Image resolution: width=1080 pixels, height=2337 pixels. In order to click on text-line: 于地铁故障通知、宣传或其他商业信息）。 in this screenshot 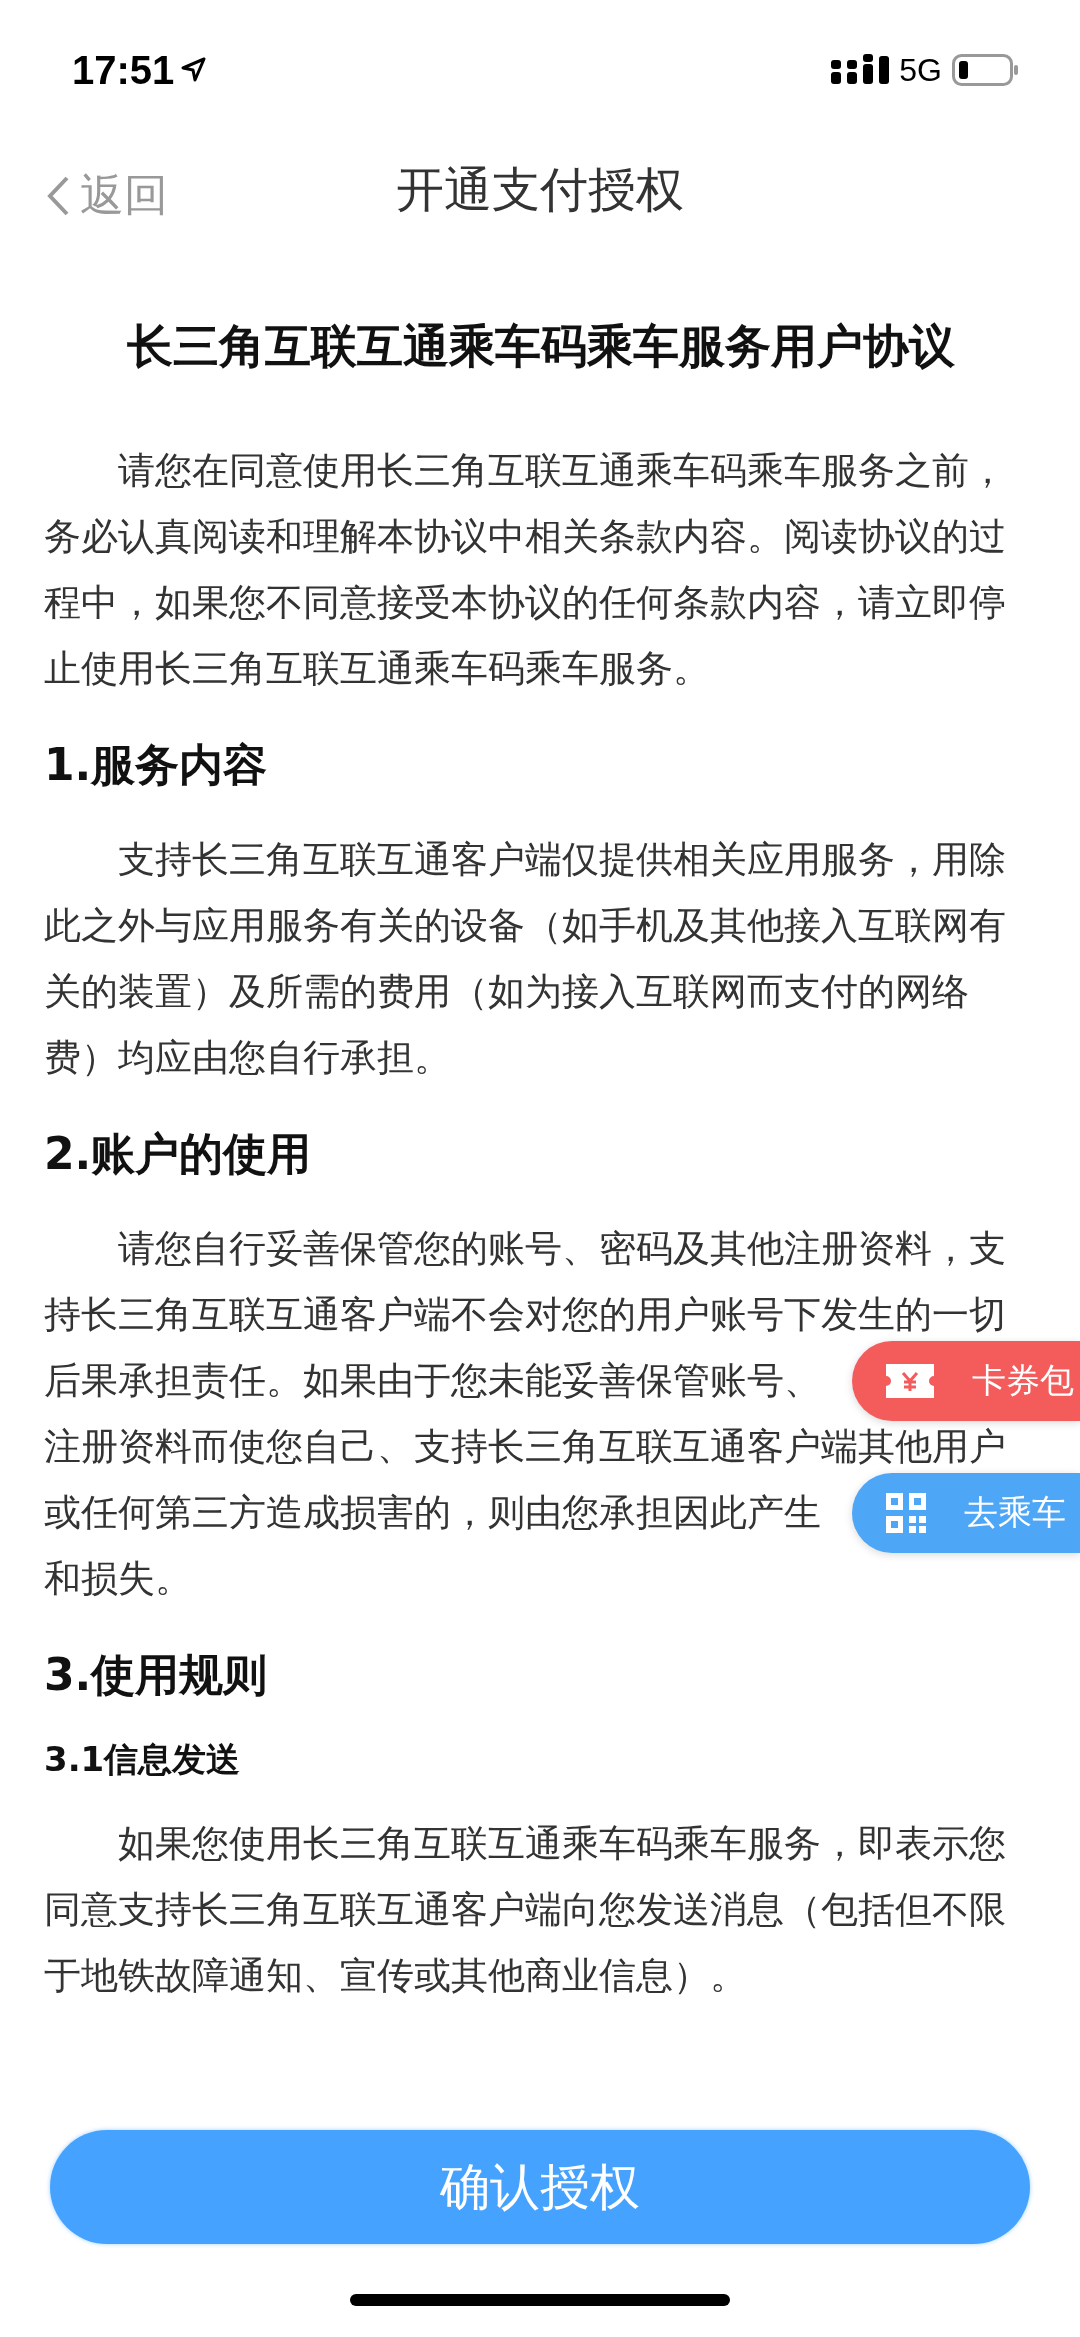, I will do `click(395, 1976)`.